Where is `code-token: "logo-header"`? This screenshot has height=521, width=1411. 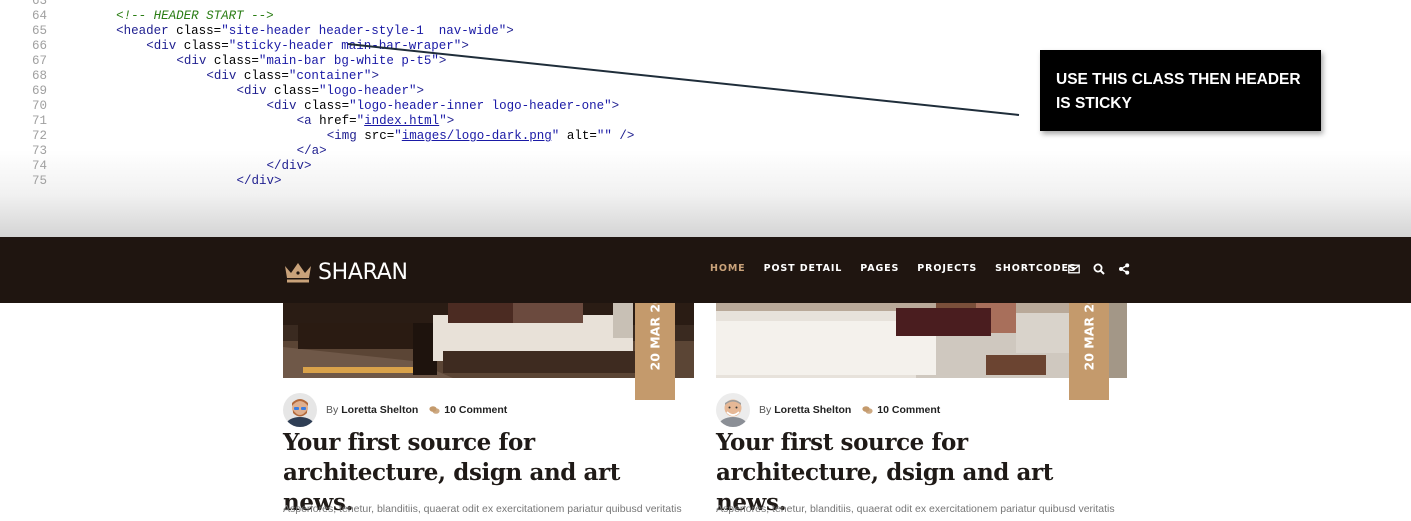 code-token: "logo-header" is located at coordinates (368, 91).